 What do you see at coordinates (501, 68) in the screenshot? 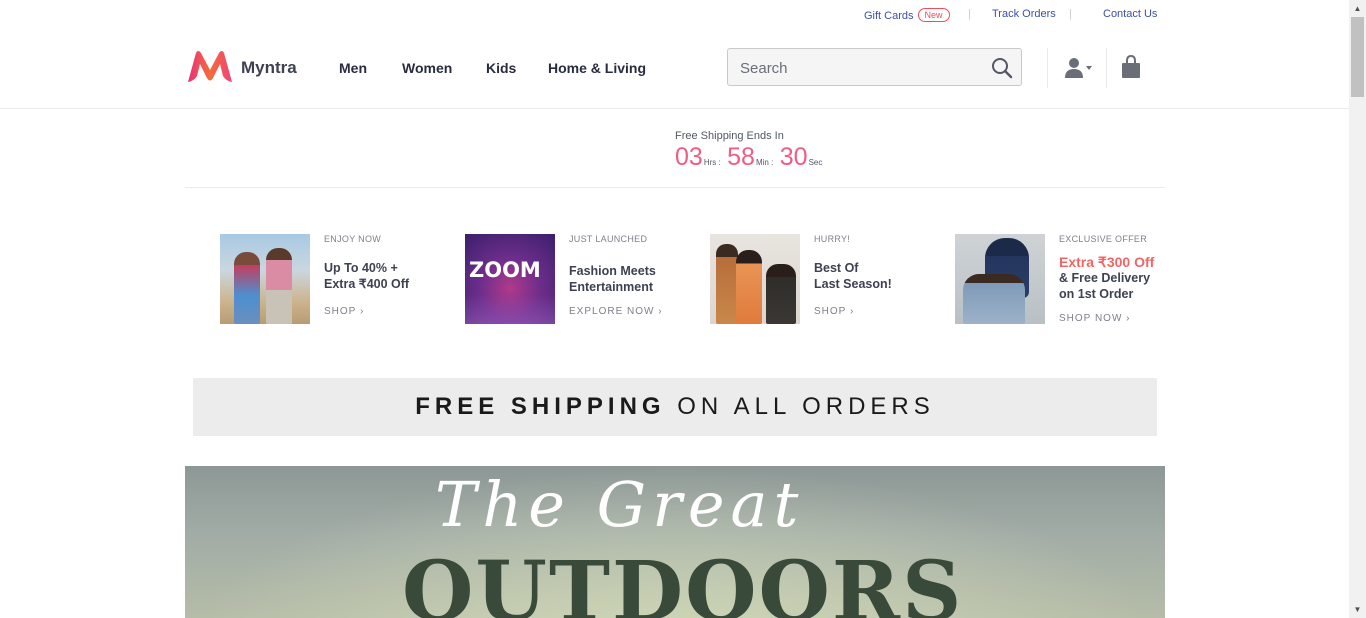
I see `nav-kids: Kids` at bounding box center [501, 68].